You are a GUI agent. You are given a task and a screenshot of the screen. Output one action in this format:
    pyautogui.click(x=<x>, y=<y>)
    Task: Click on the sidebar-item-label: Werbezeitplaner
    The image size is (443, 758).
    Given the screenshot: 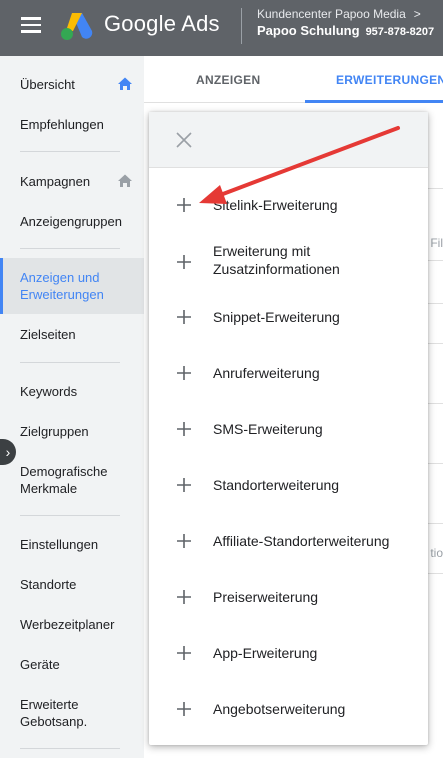 What is the action you would take?
    pyautogui.click(x=67, y=624)
    